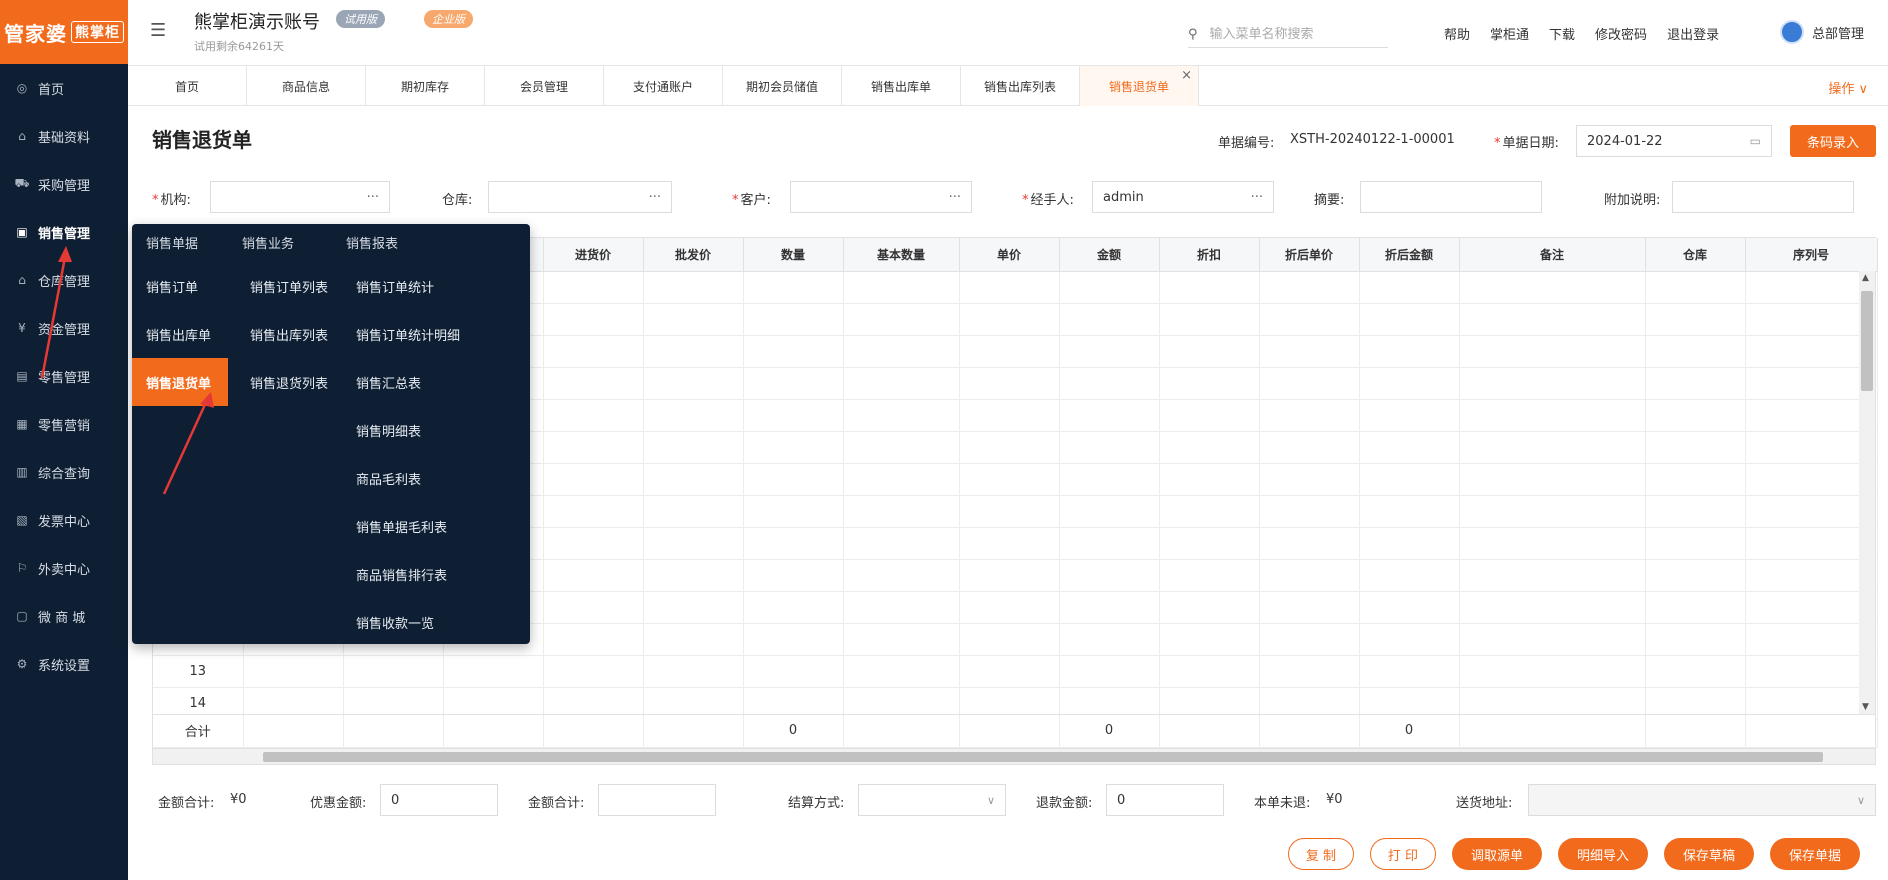  What do you see at coordinates (1603, 854) in the screenshot?
I see `detail-import-button: 明细导入` at bounding box center [1603, 854].